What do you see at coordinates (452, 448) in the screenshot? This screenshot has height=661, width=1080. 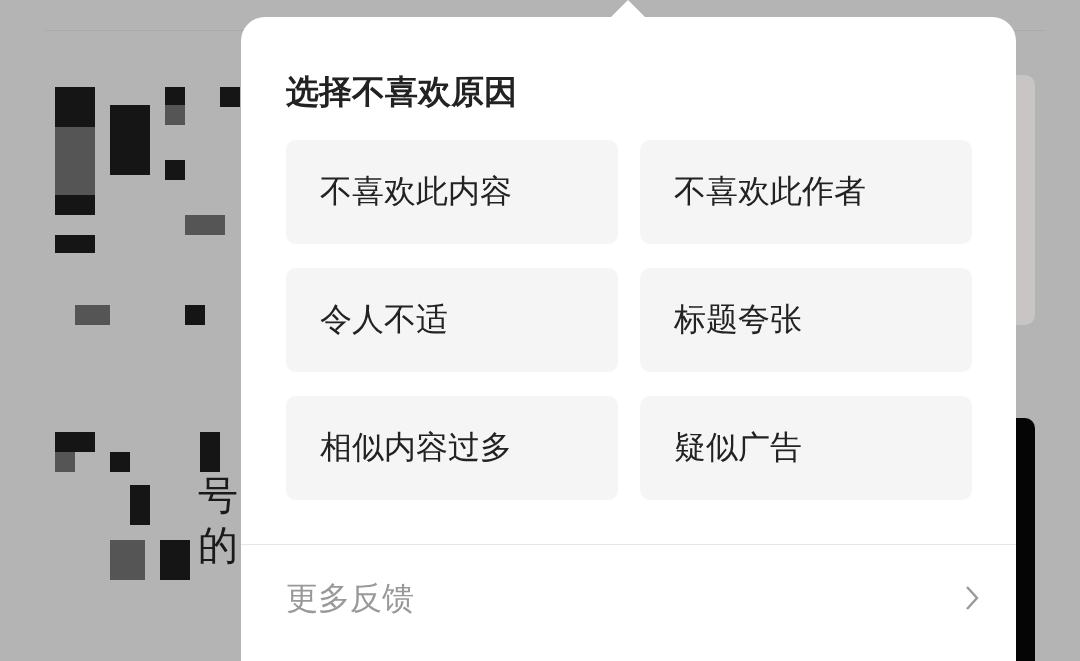 I see `reason-option: 相似内容过多` at bounding box center [452, 448].